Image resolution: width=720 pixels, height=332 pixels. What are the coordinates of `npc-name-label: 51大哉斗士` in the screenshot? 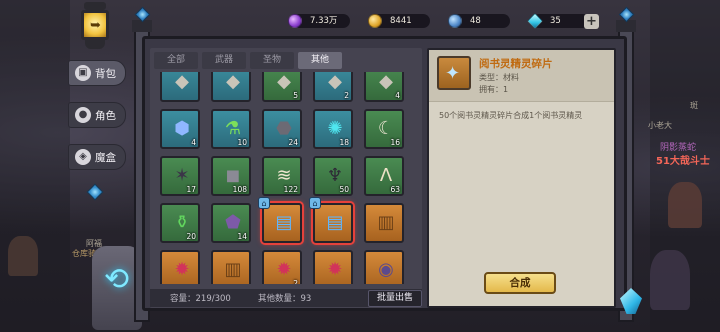 It's located at (683, 161).